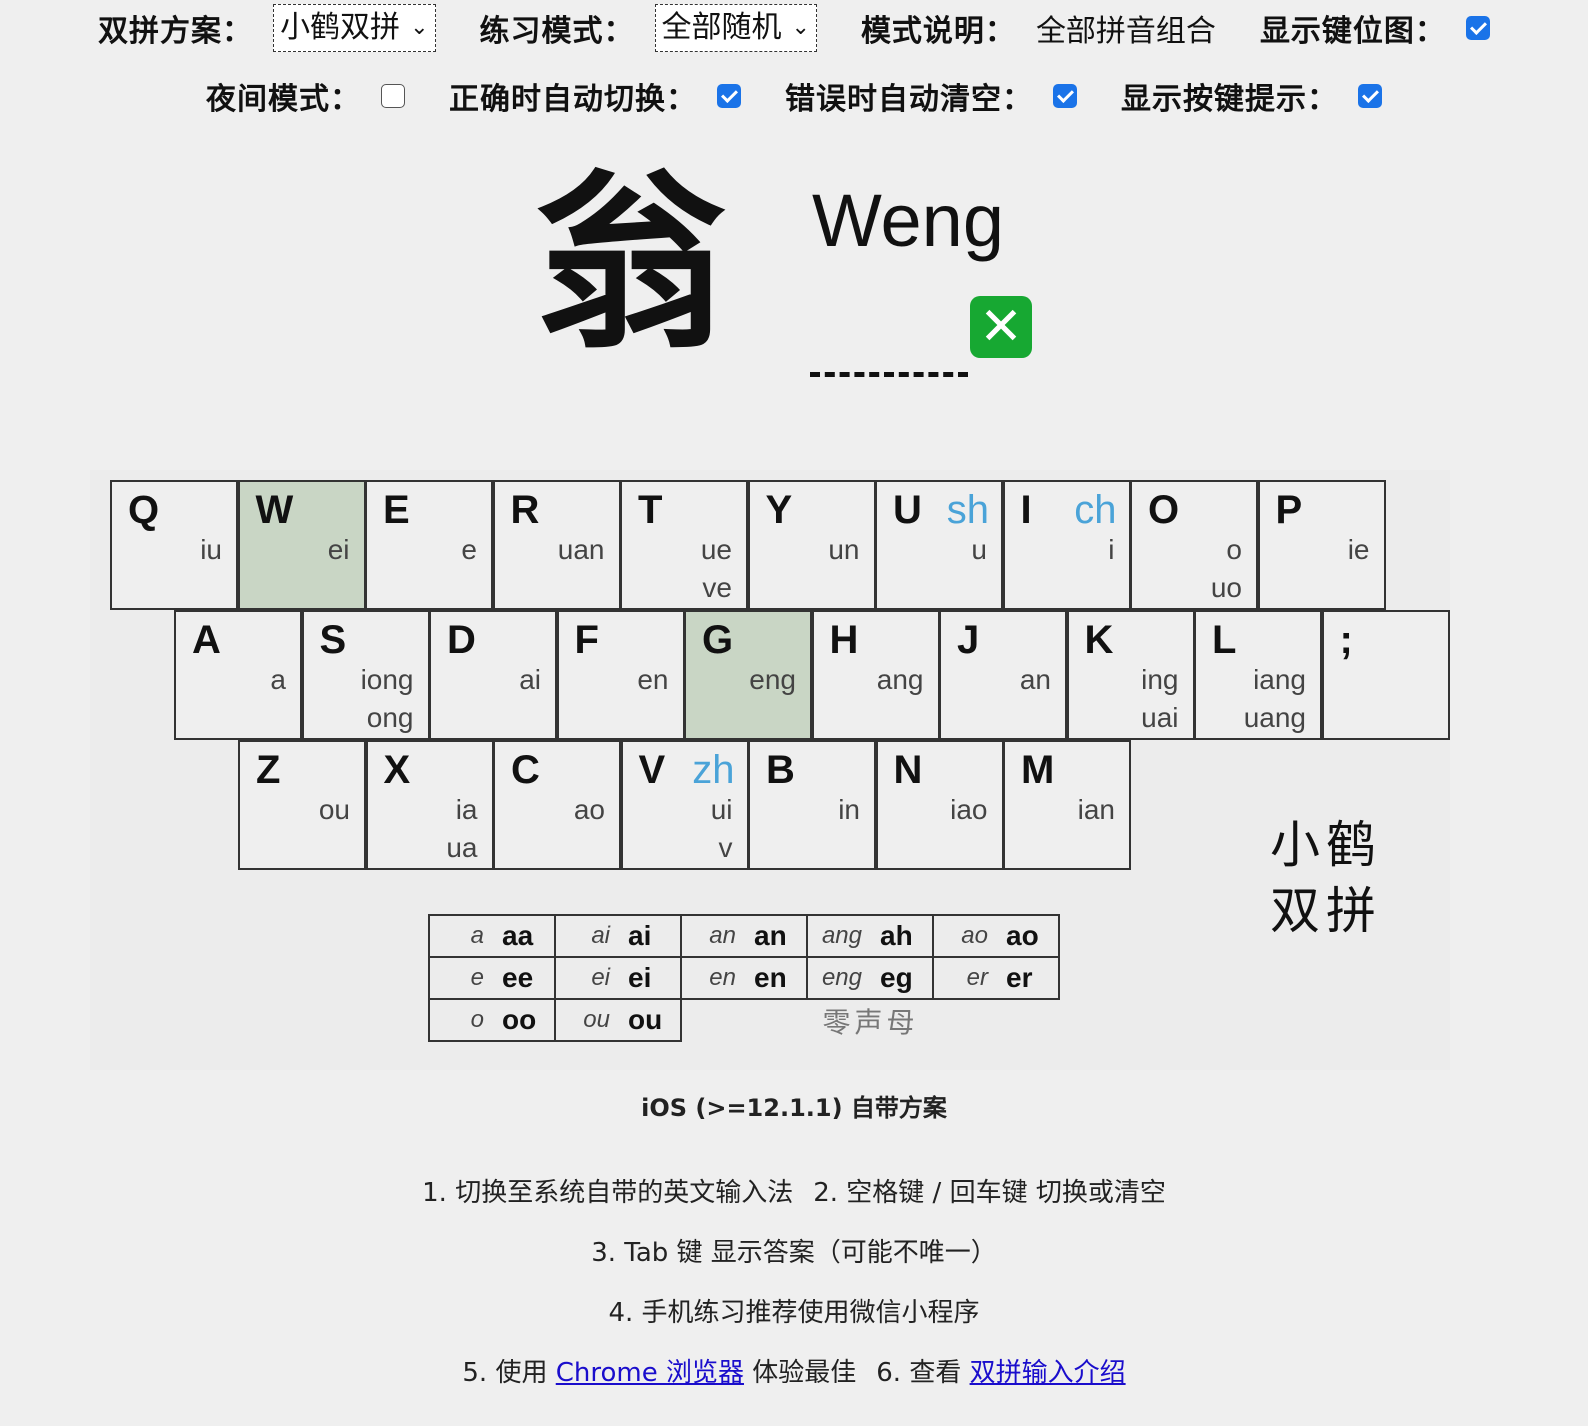 The height and width of the screenshot is (1426, 1588). Describe the element at coordinates (794, 1108) in the screenshot. I see `scheme-caption: iOS (>=12.1.1) 自带方案` at that location.